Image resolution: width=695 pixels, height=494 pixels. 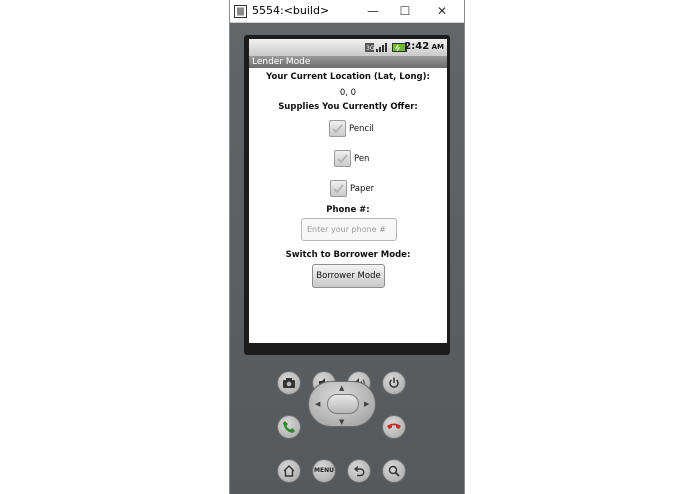 What do you see at coordinates (318, 404) in the screenshot?
I see `dpad-left-icon: ◀` at bounding box center [318, 404].